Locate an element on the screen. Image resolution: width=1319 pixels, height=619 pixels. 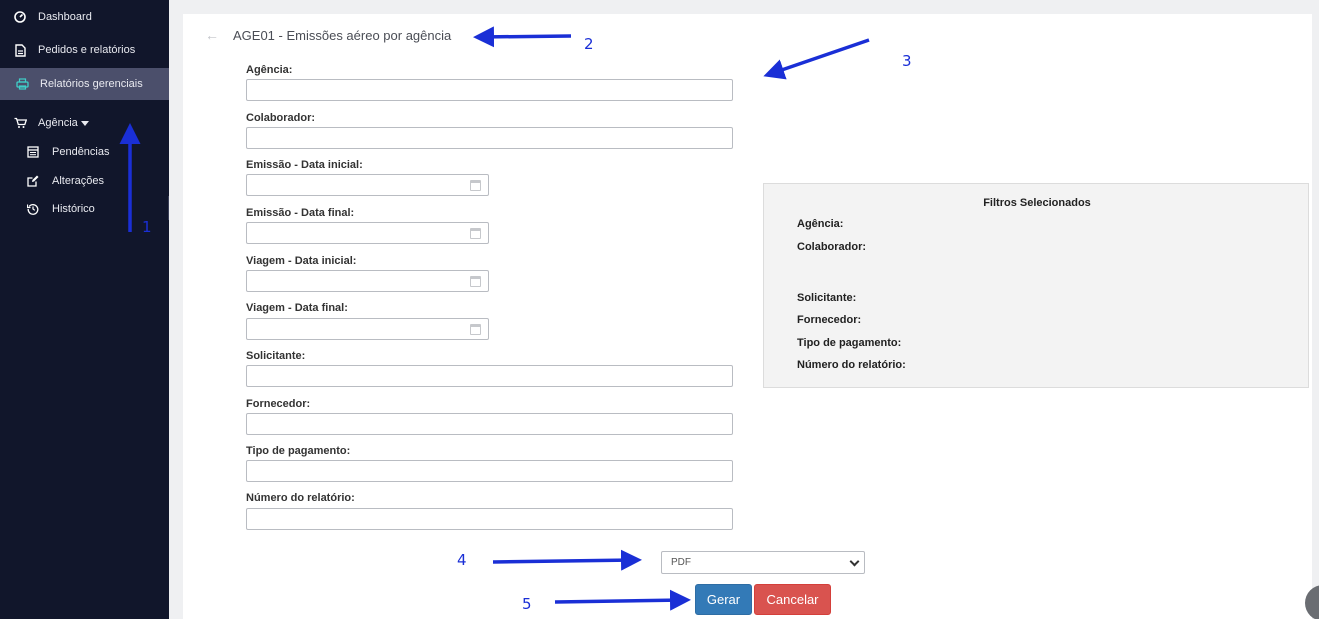
emissao-data-inicial-label: Emissão - Data inicial: is located at coordinates (304, 165).